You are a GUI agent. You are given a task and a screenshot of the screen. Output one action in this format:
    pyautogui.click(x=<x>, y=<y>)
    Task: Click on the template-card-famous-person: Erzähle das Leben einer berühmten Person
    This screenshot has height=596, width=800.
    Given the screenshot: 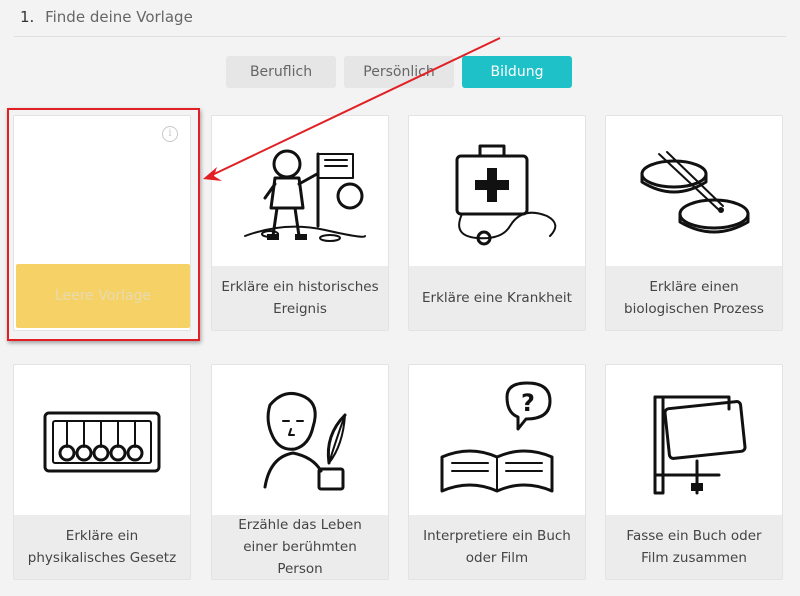 What is the action you would take?
    pyautogui.click(x=300, y=472)
    